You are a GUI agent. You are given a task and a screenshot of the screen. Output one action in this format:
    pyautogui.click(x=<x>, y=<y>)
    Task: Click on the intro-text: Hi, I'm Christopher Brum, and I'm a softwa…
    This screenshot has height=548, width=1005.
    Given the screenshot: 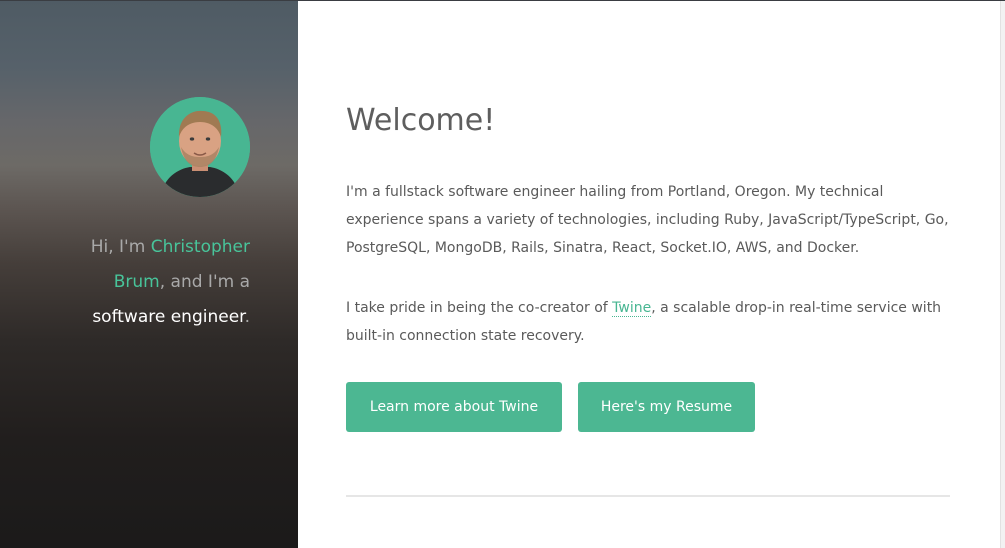 What is the action you would take?
    pyautogui.click(x=150, y=282)
    